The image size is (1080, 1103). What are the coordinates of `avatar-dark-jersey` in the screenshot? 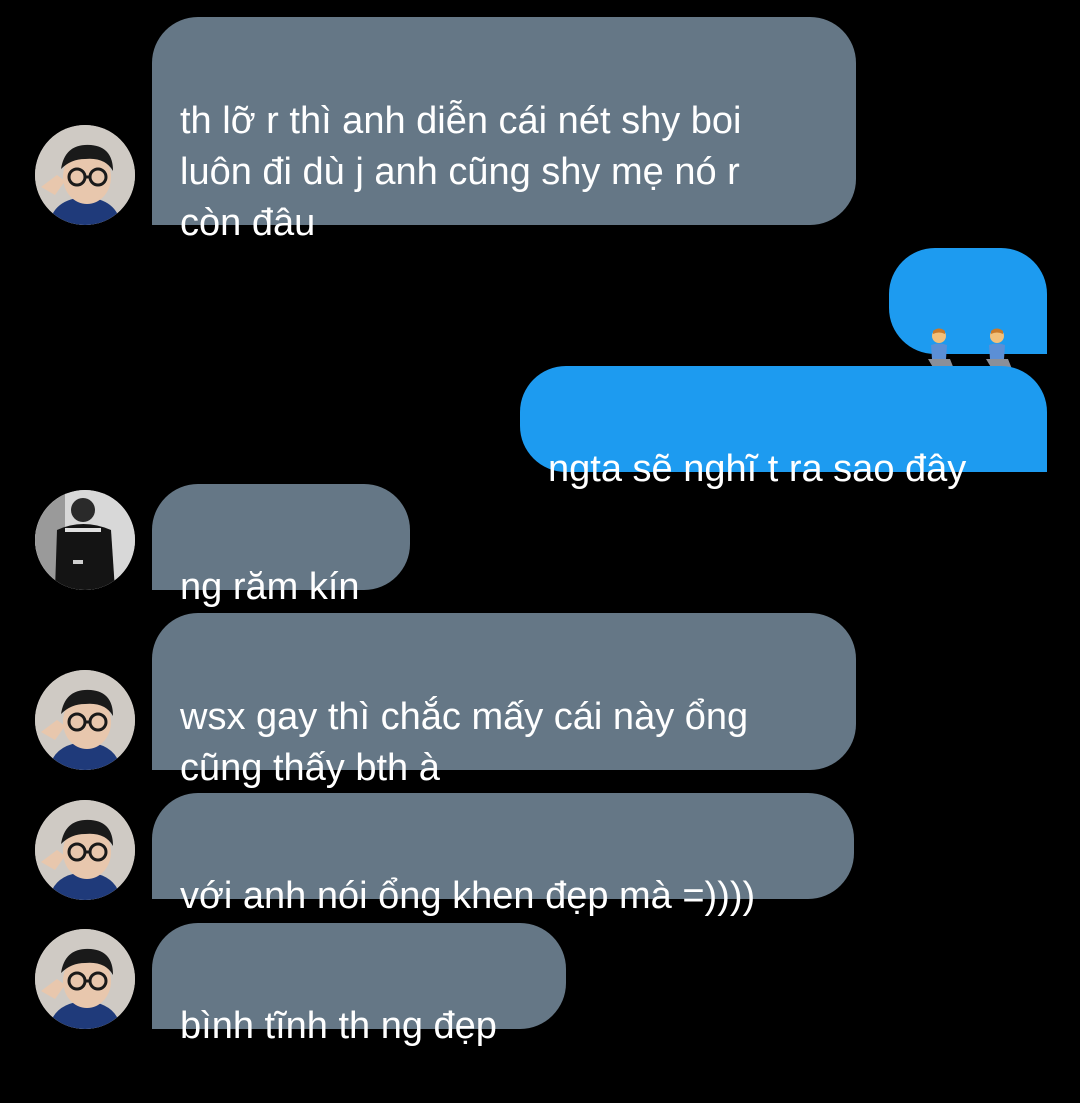 It's located at (85, 540).